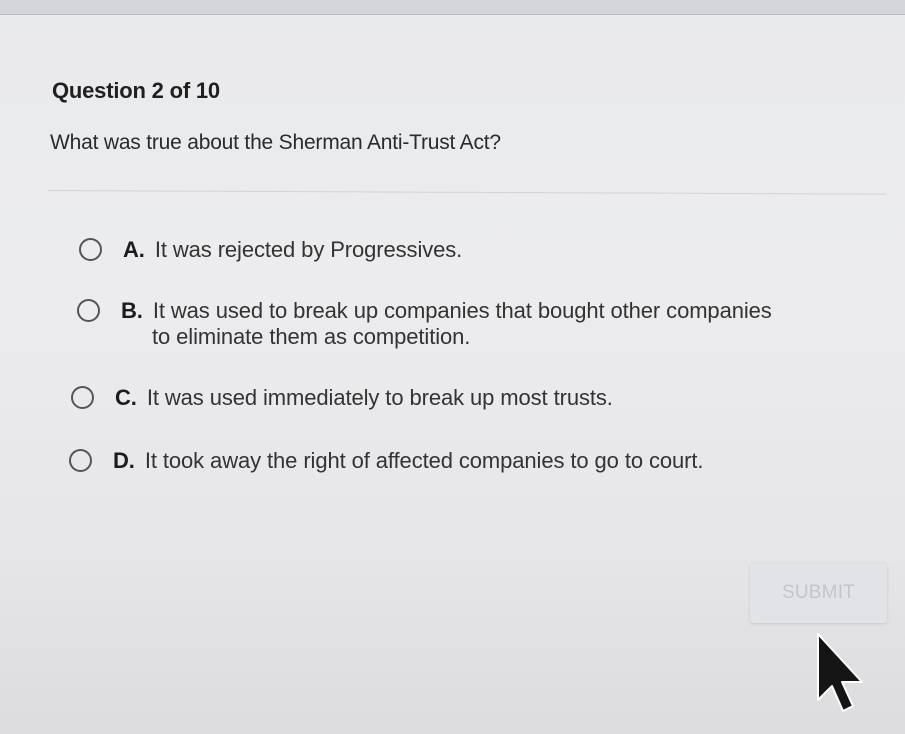 This screenshot has width=905, height=734. Describe the element at coordinates (132, 310) in the screenshot. I see `option-letter: B.` at that location.